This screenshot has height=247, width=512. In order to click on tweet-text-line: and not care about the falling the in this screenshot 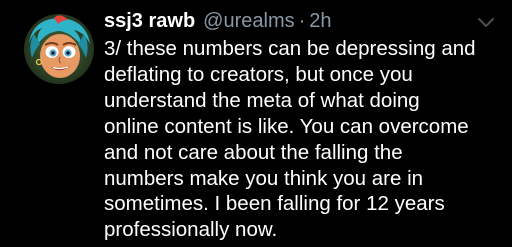, I will do `click(253, 152)`.